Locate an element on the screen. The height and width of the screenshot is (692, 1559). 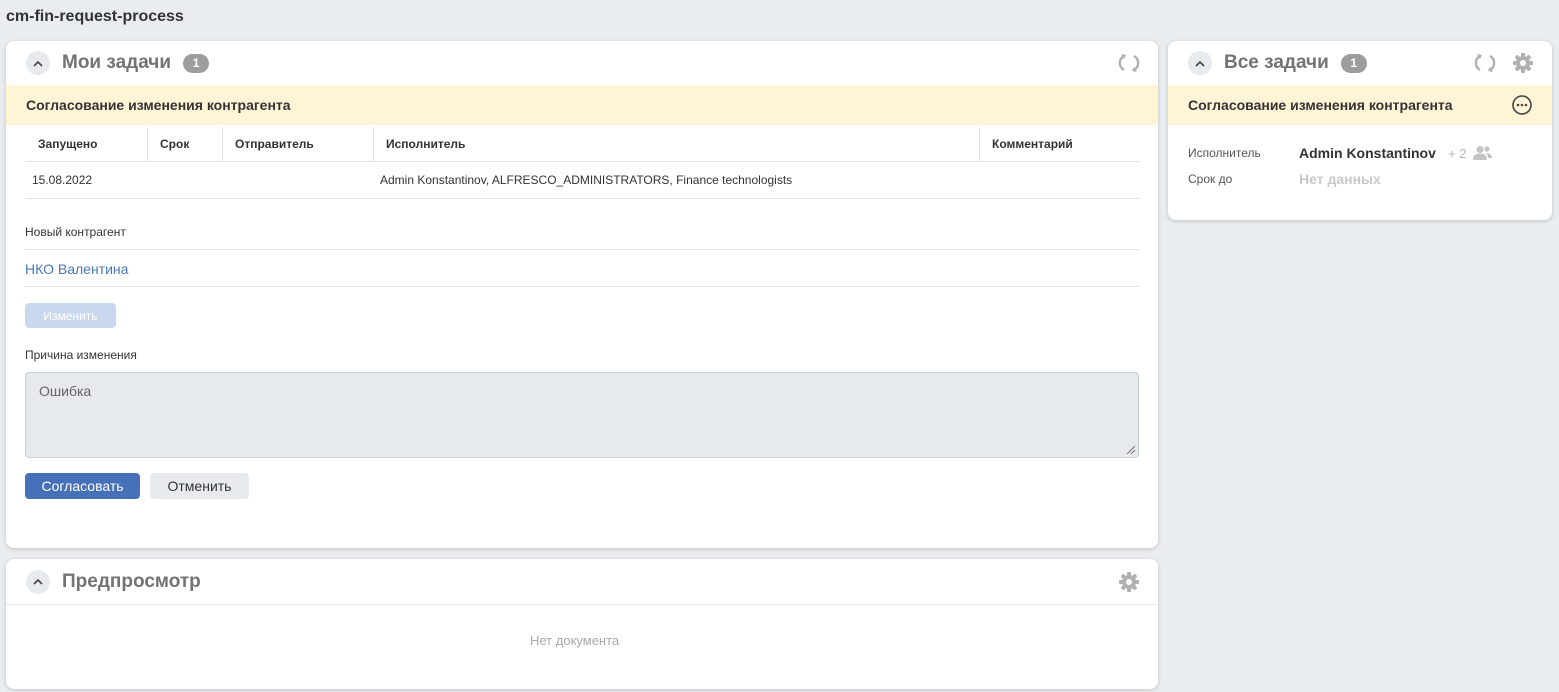
my-tasks-title: Мои задачи is located at coordinates (117, 62).